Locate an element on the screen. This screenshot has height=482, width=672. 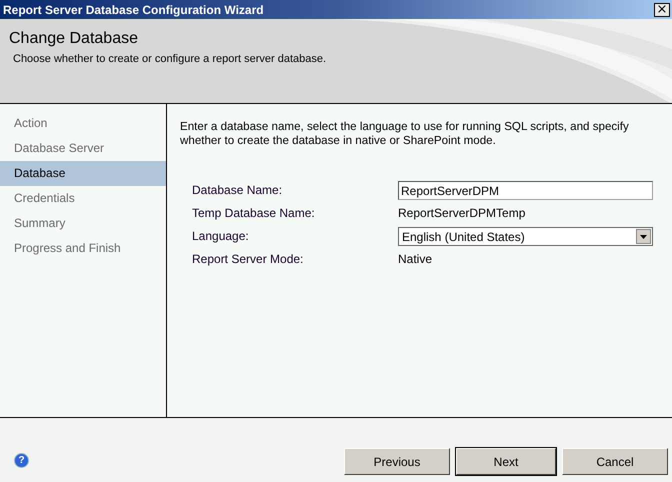
sidebar-item: Database is located at coordinates (83, 173).